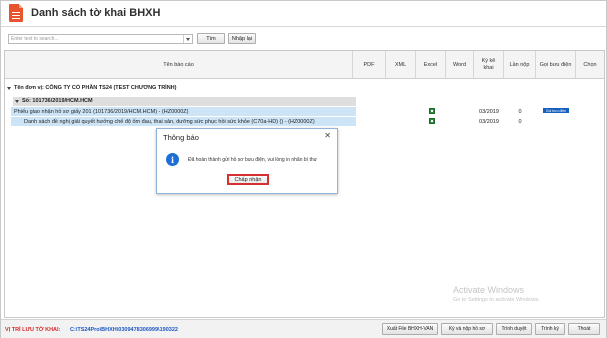 The height and width of the screenshot is (338, 607). What do you see at coordinates (369, 65) in the screenshot?
I see `column-header-pdf: PDF` at bounding box center [369, 65].